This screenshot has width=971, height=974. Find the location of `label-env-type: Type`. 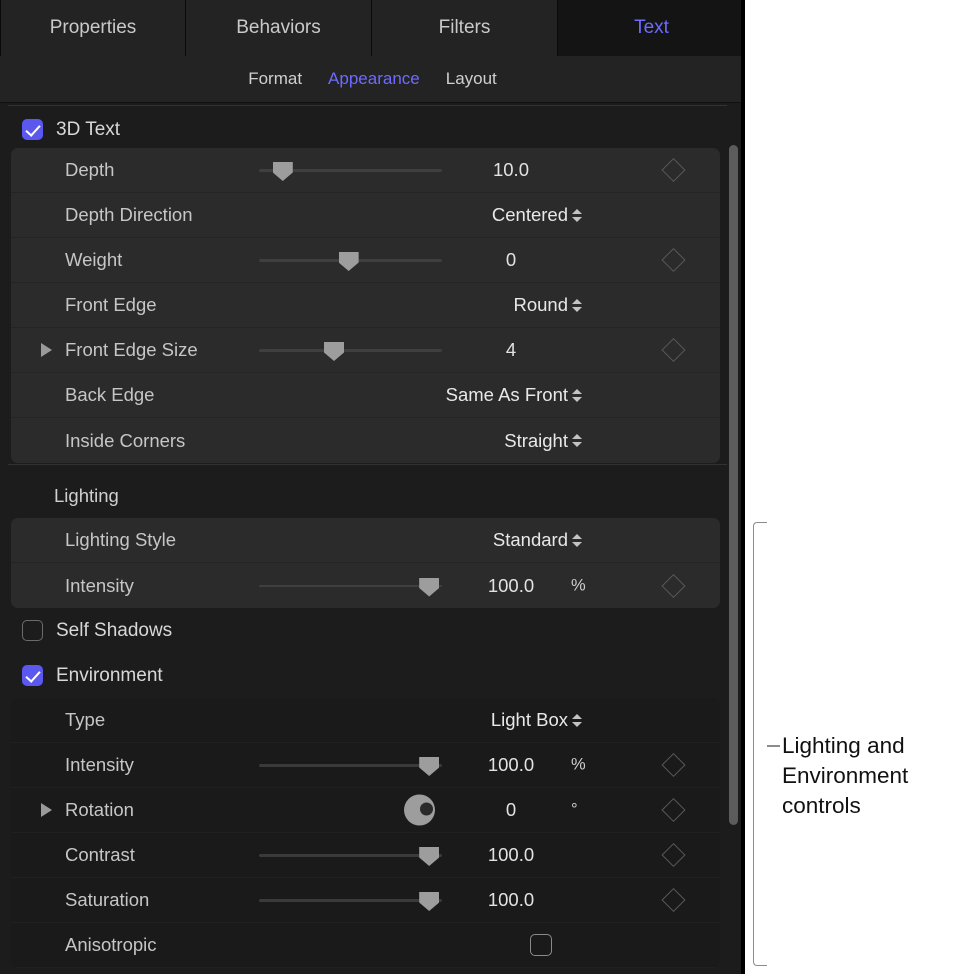

label-env-type: Type is located at coordinates (85, 719).